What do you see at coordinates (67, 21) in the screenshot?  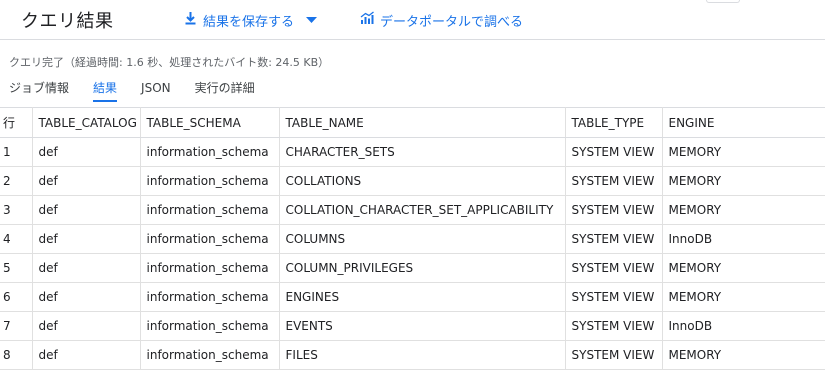 I see `page-title: クエリ結果` at bounding box center [67, 21].